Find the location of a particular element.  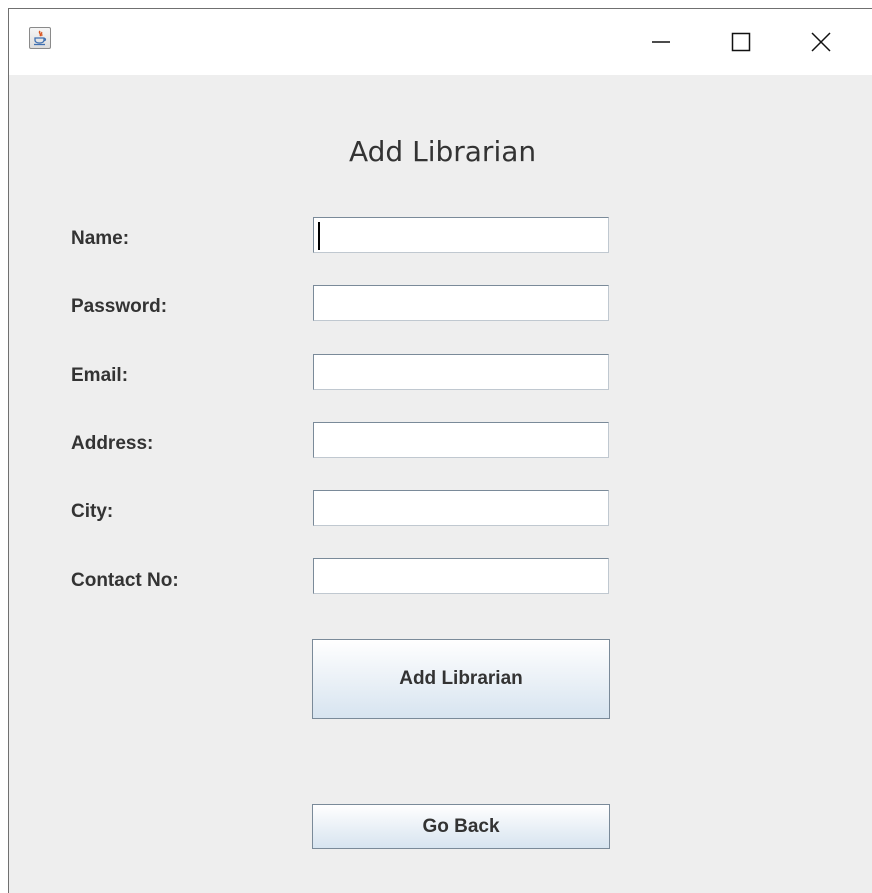

name-label: Name: is located at coordinates (100, 238).